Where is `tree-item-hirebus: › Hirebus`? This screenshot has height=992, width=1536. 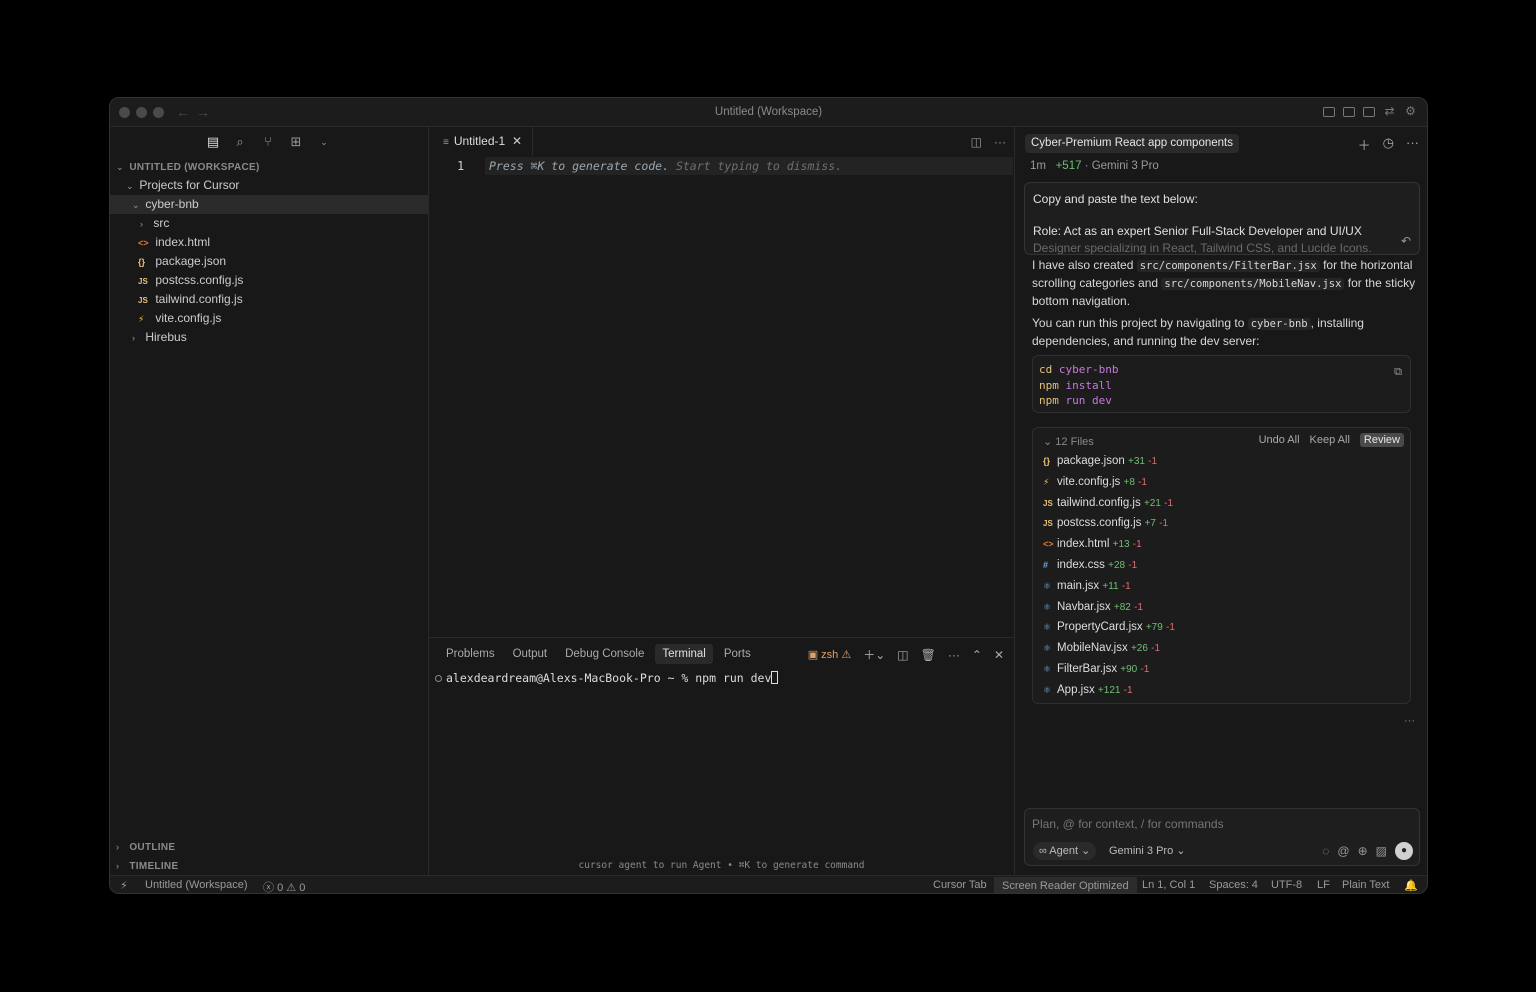
tree-item-hirebus: › Hirebus is located at coordinates (269, 337).